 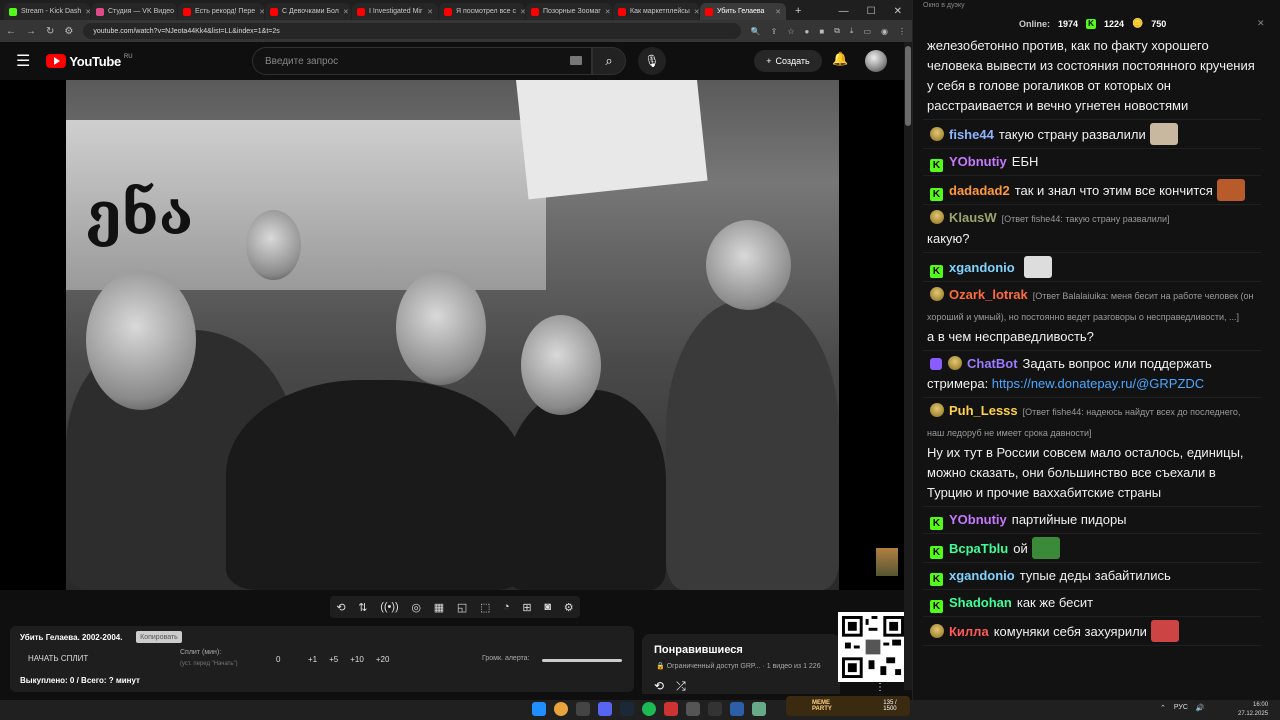 What do you see at coordinates (973, 217) in the screenshot?
I see `chat-username: KlausW` at bounding box center [973, 217].